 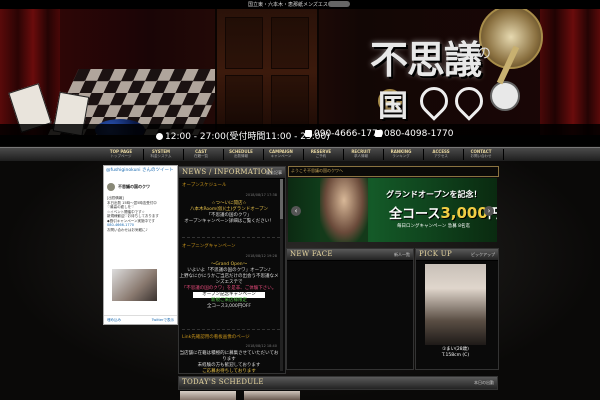 What do you see at coordinates (455, 355) in the screenshot?
I see `pickup-spec: T.158cm (C)` at bounding box center [455, 355].